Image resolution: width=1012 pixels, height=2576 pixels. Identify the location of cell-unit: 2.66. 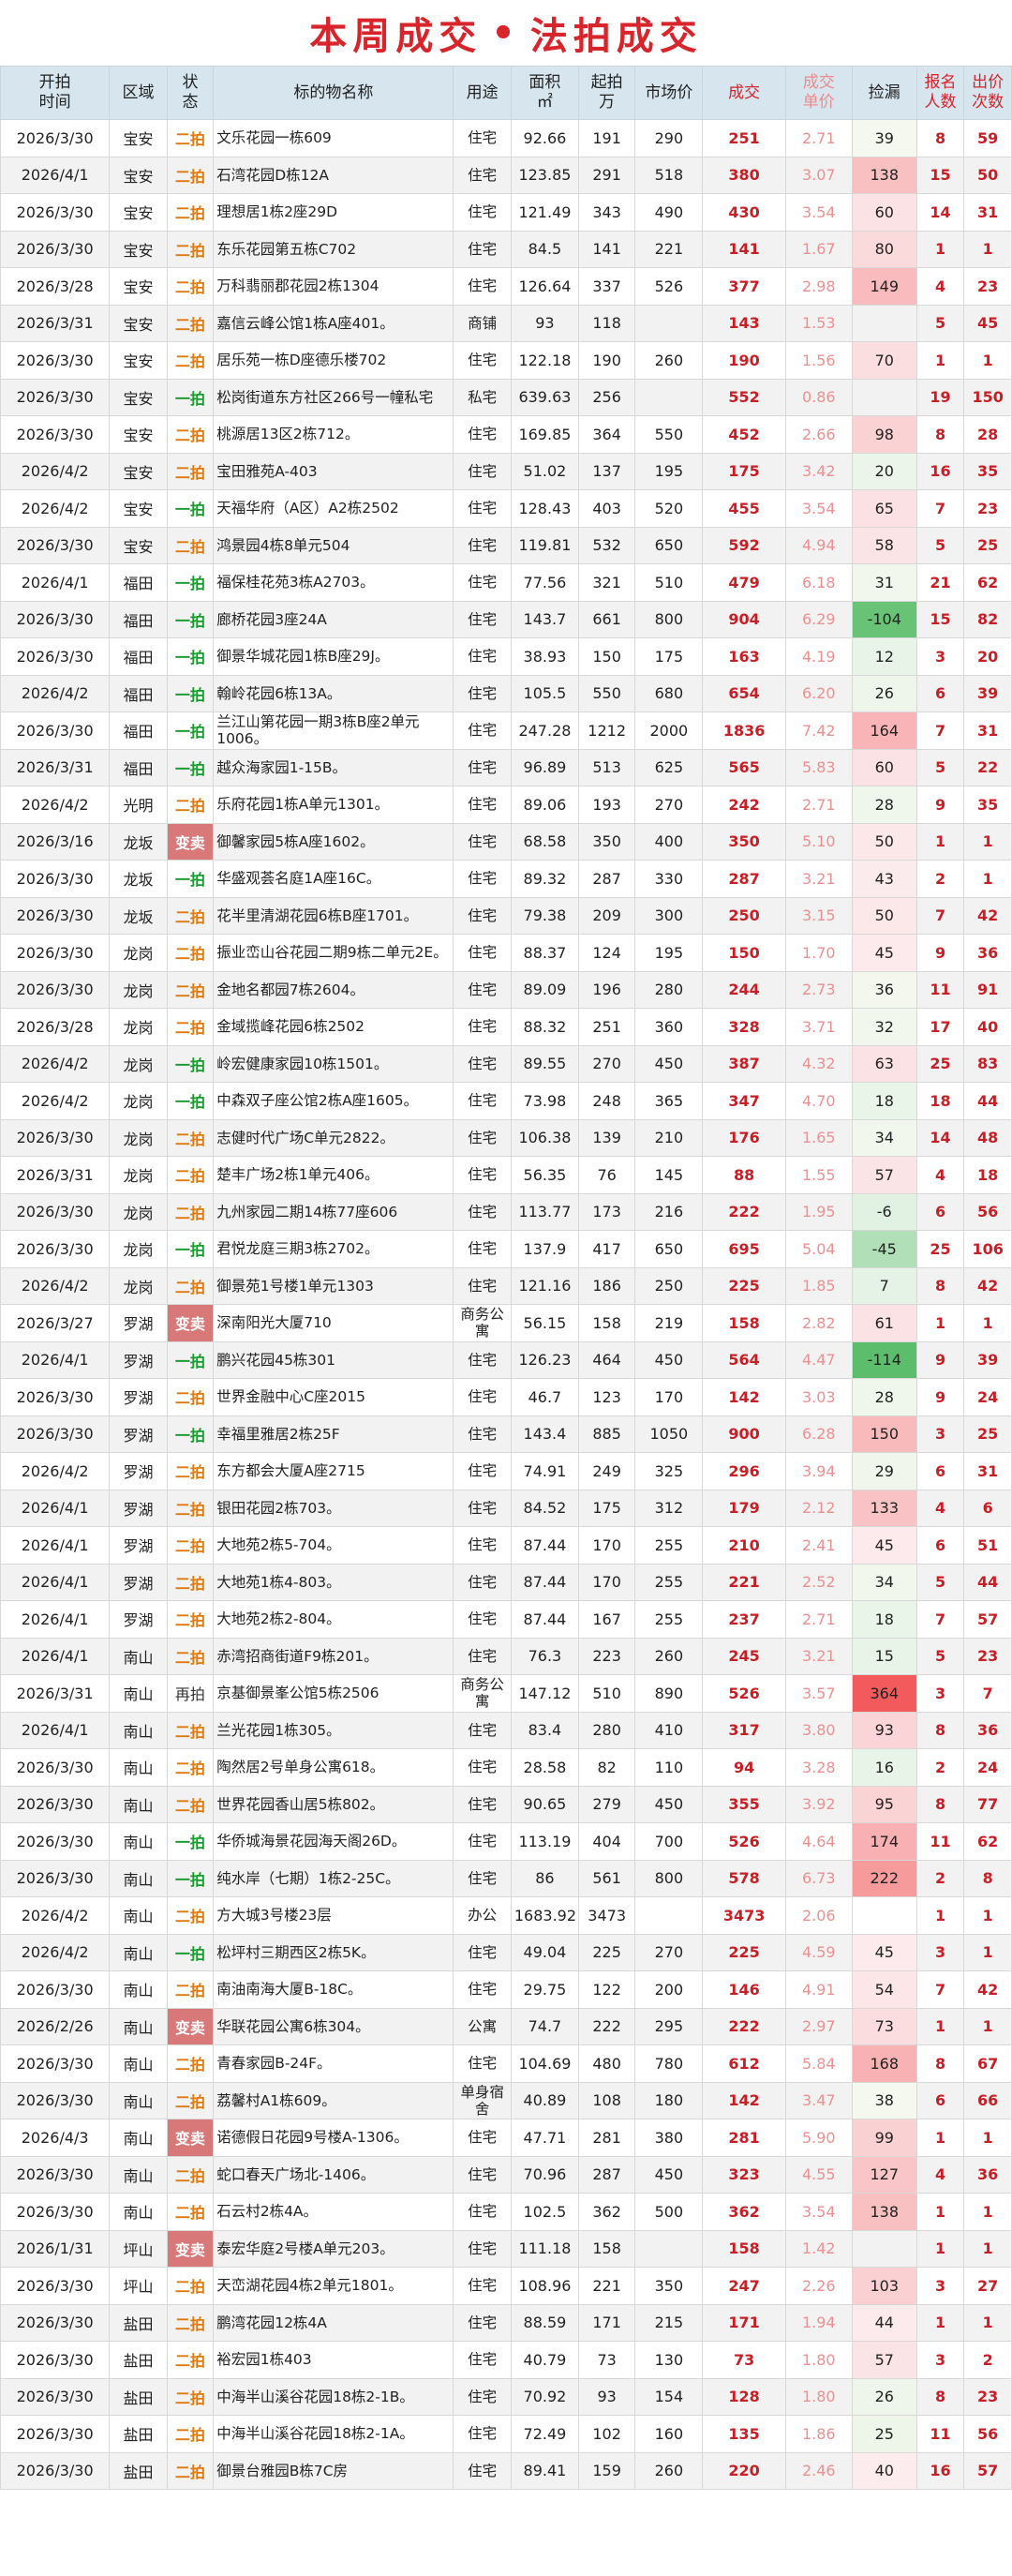
(819, 434).